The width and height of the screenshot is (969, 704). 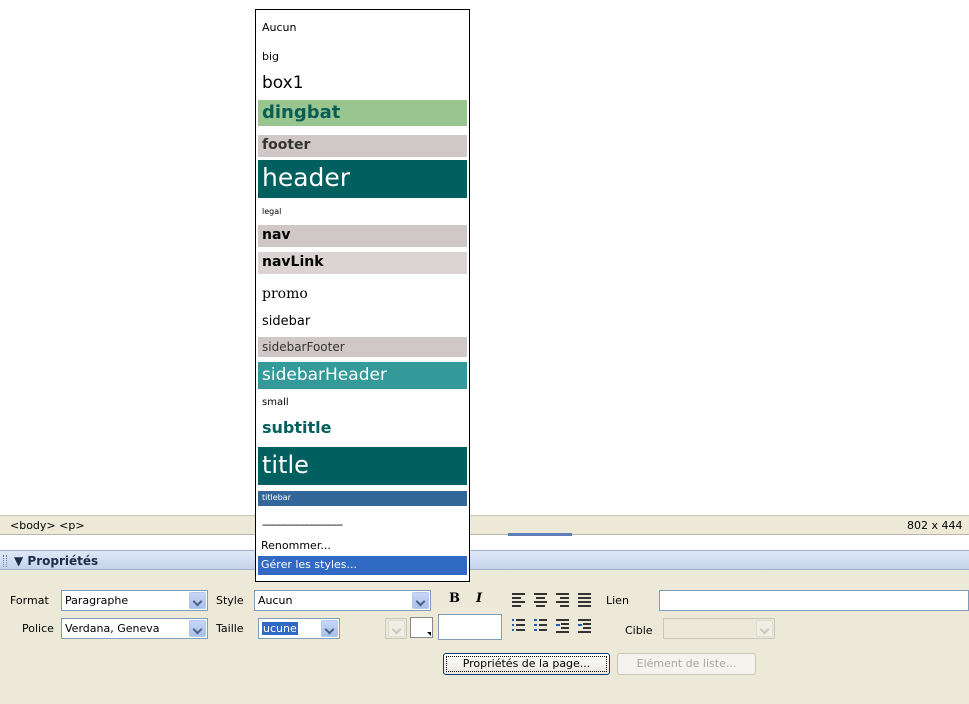 I want to click on properties-title-text: Propriétés, so click(x=63, y=561).